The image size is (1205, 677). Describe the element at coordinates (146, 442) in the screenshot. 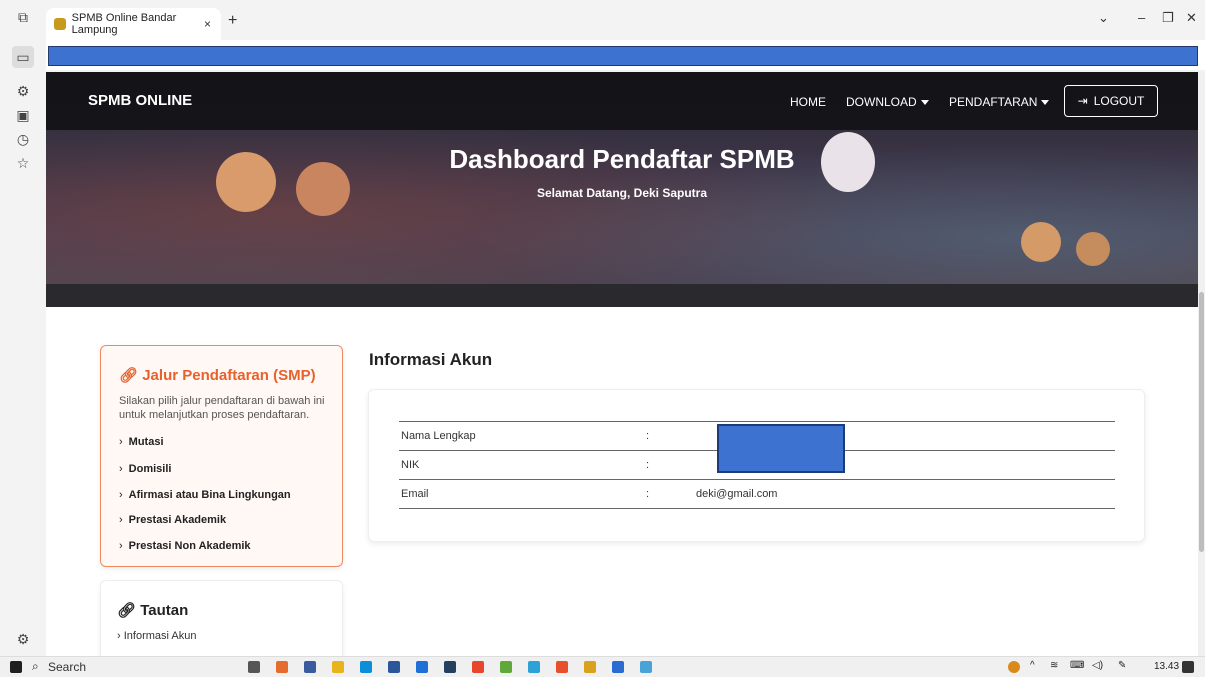

I see `jalur-item-label: Mutasi` at that location.